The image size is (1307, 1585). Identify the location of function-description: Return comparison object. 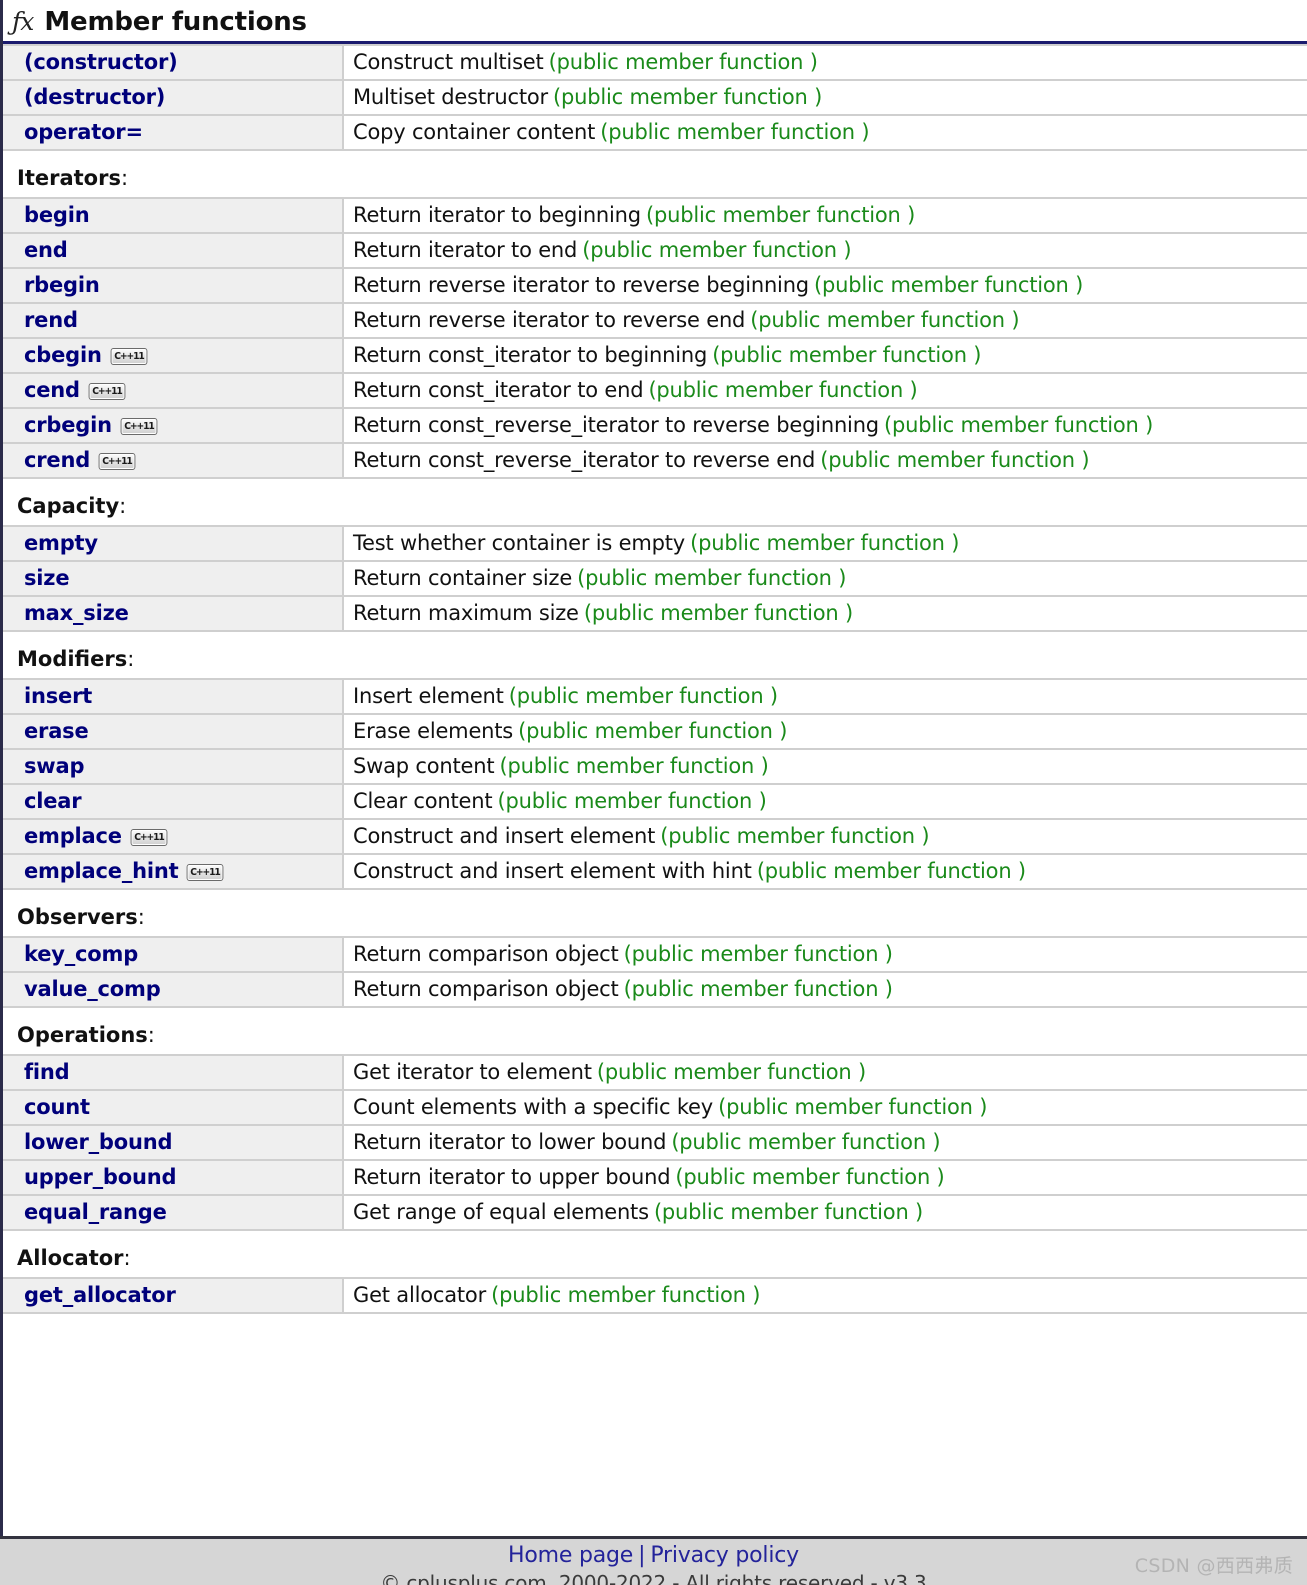
(486, 953).